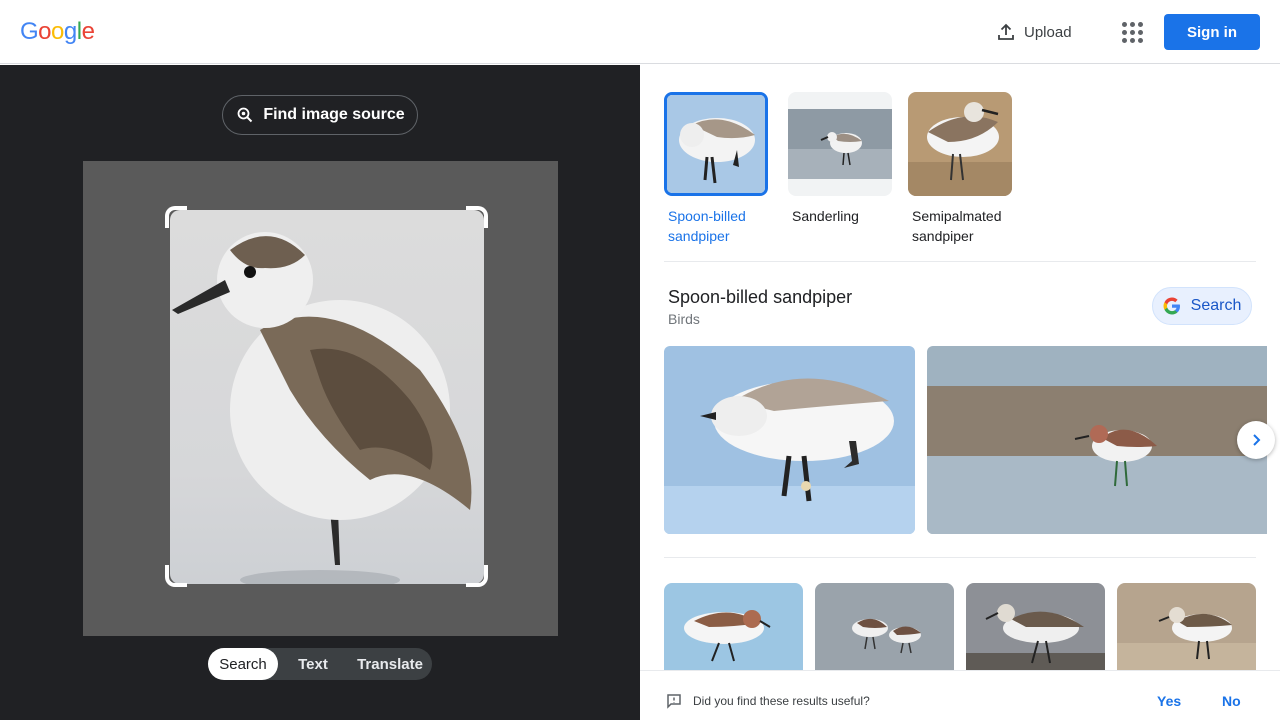  Describe the element at coordinates (1216, 305) in the screenshot. I see `knowledge-search-label: Search` at that location.